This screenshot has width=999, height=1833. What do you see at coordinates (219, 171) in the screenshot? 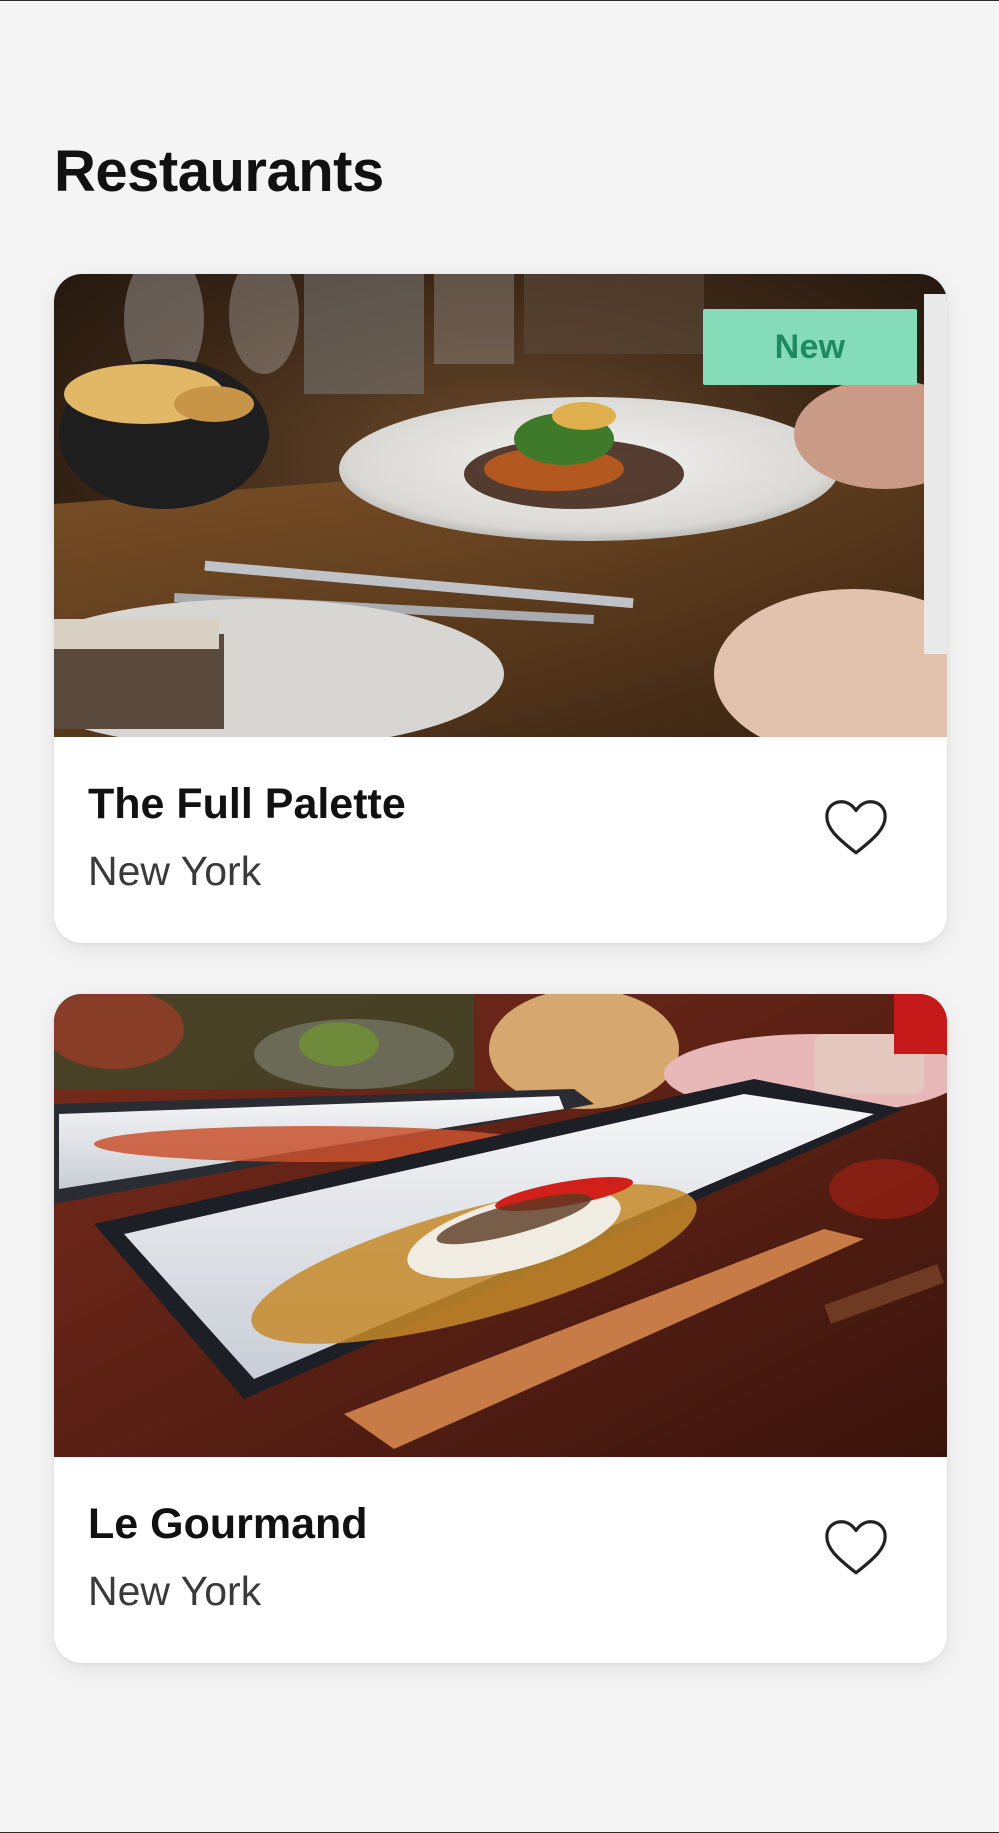
I see `page-title: Restaurants` at bounding box center [219, 171].